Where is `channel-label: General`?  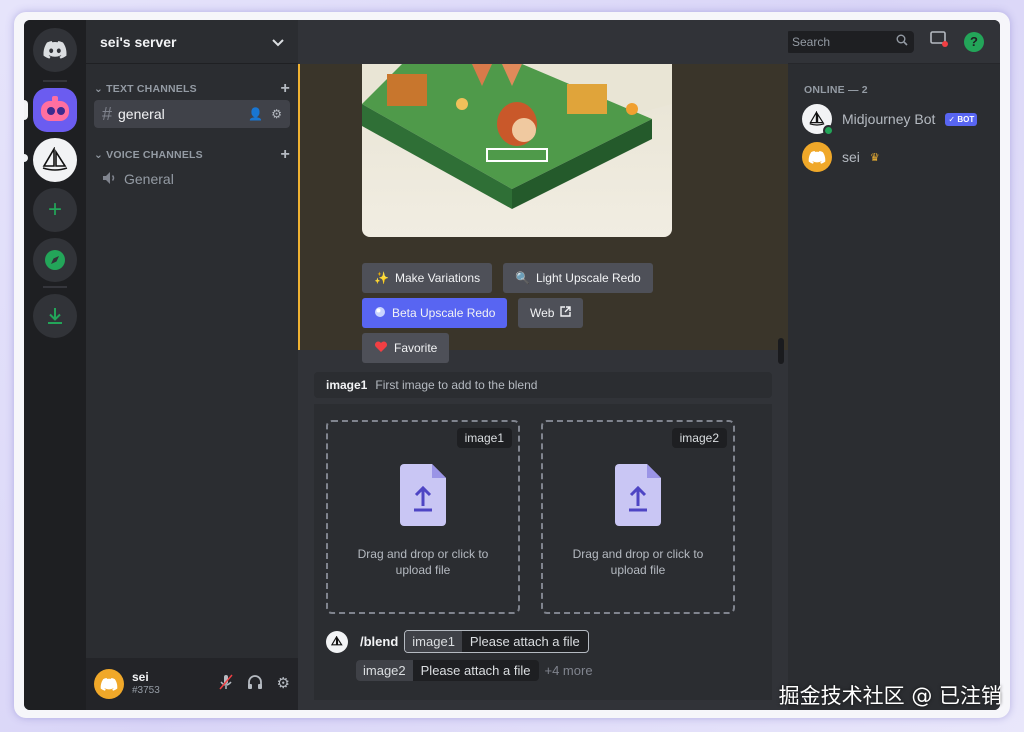
channel-label: General is located at coordinates (149, 179).